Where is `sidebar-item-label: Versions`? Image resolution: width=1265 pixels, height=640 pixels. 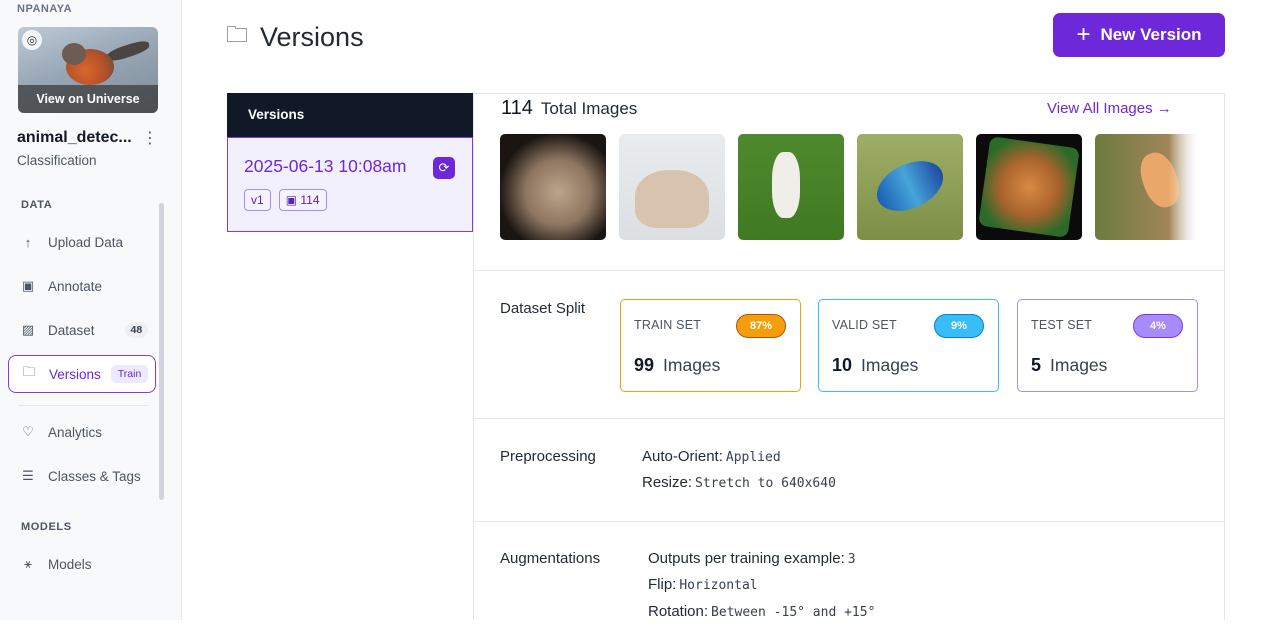 sidebar-item-label: Versions is located at coordinates (75, 374).